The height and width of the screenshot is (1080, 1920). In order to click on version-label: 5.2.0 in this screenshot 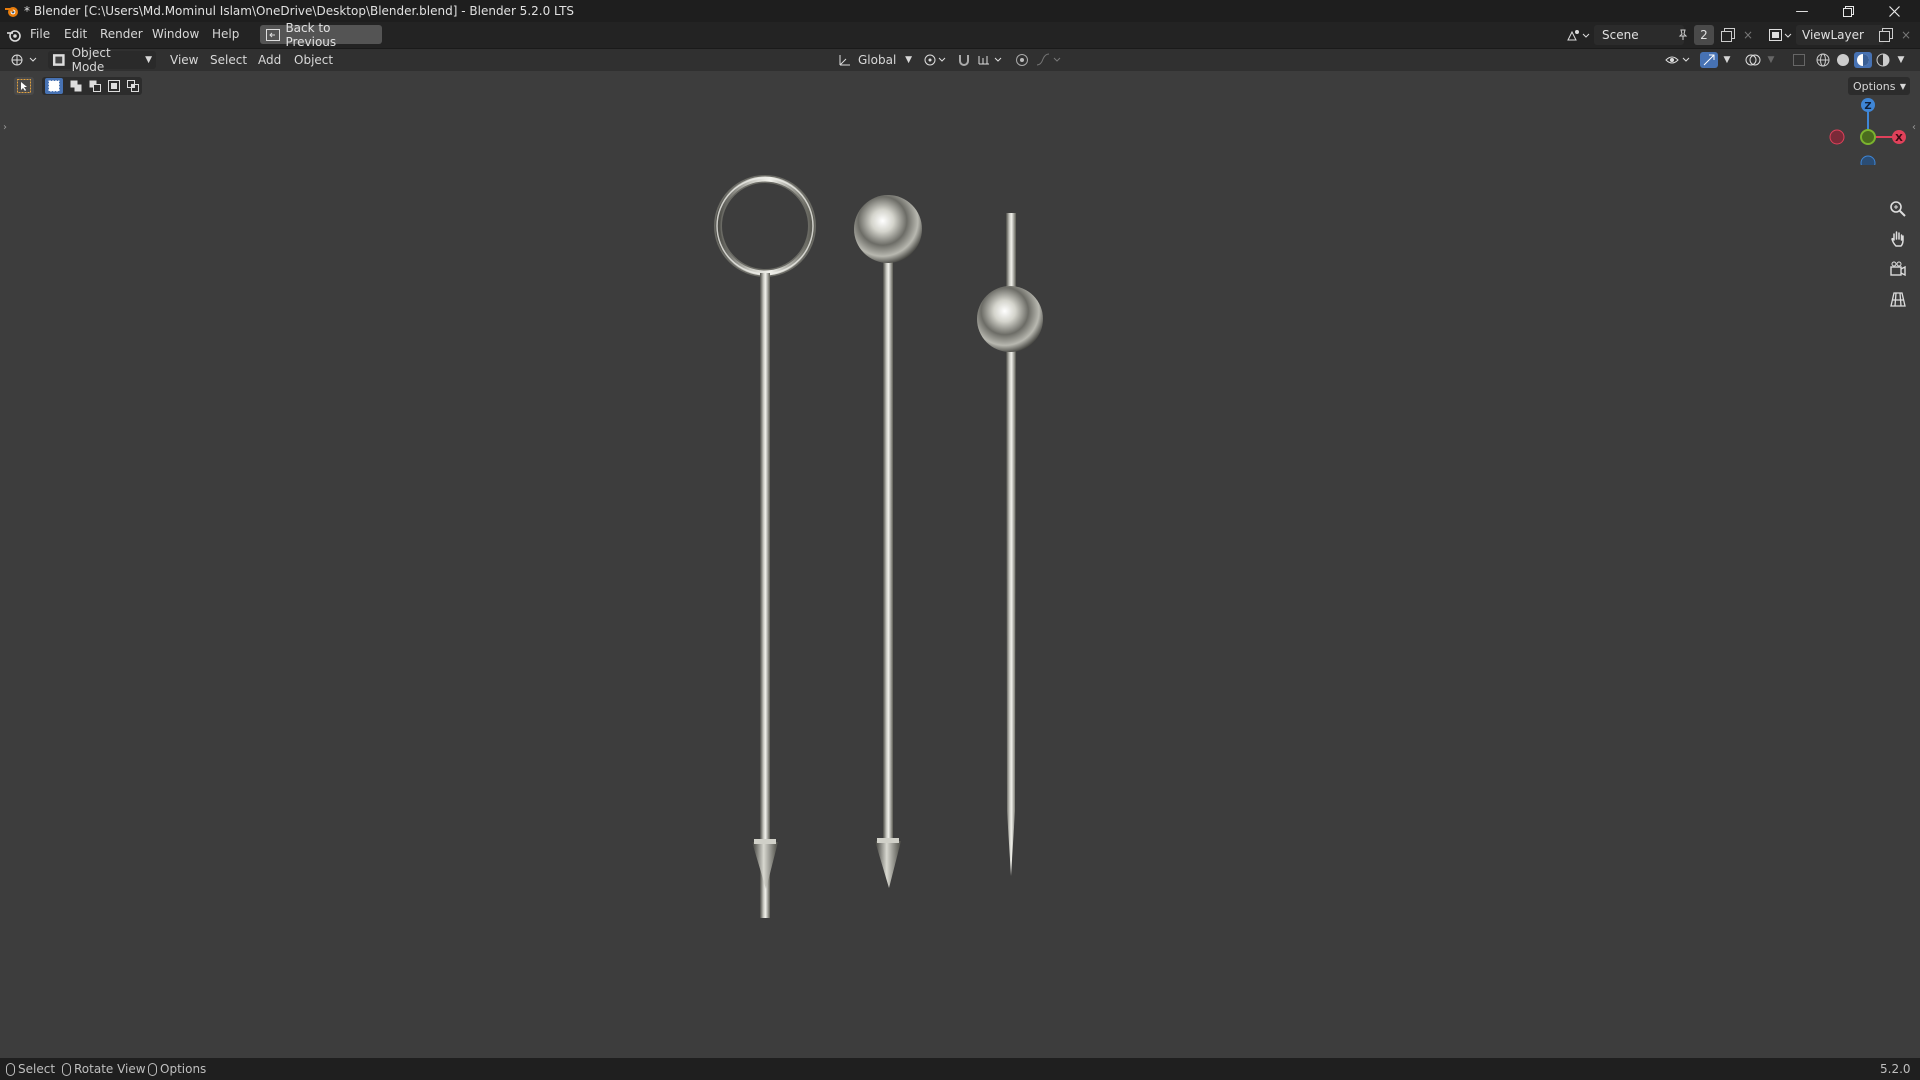, I will do `click(1895, 1069)`.